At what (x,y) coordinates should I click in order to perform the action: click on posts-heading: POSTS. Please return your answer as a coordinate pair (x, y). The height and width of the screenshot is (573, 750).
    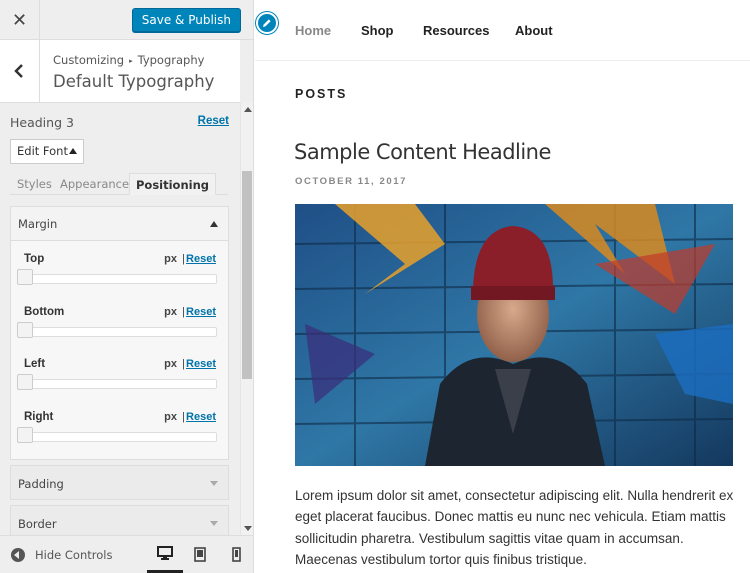
    Looking at the image, I should click on (321, 94).